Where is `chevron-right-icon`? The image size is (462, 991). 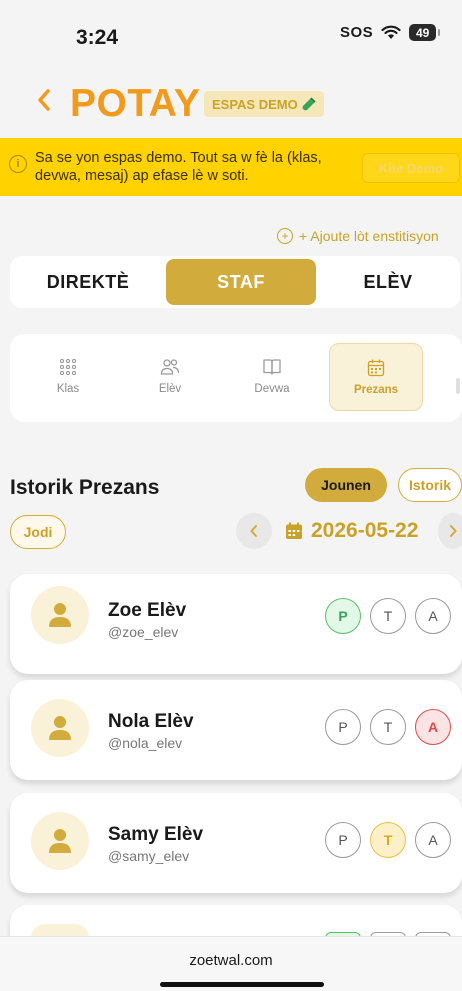 chevron-right-icon is located at coordinates (453, 531).